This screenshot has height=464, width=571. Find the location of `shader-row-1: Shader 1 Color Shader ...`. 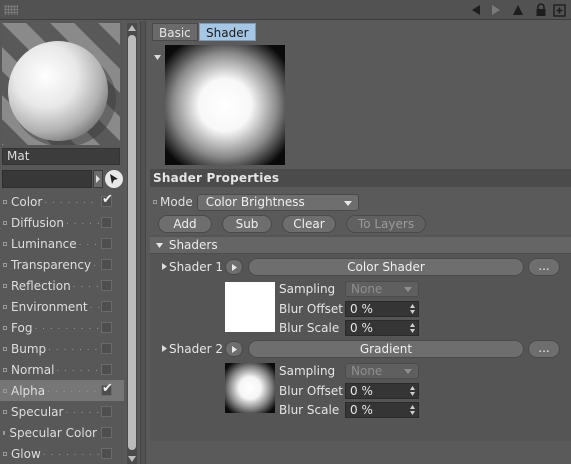

shader-row-1: Shader 1 Color Shader ... is located at coordinates (360, 267).